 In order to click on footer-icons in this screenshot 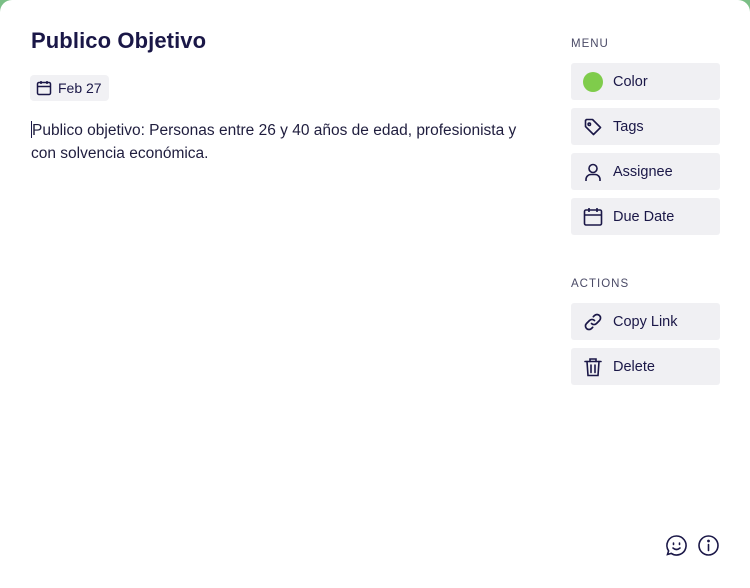, I will do `click(692, 545)`.